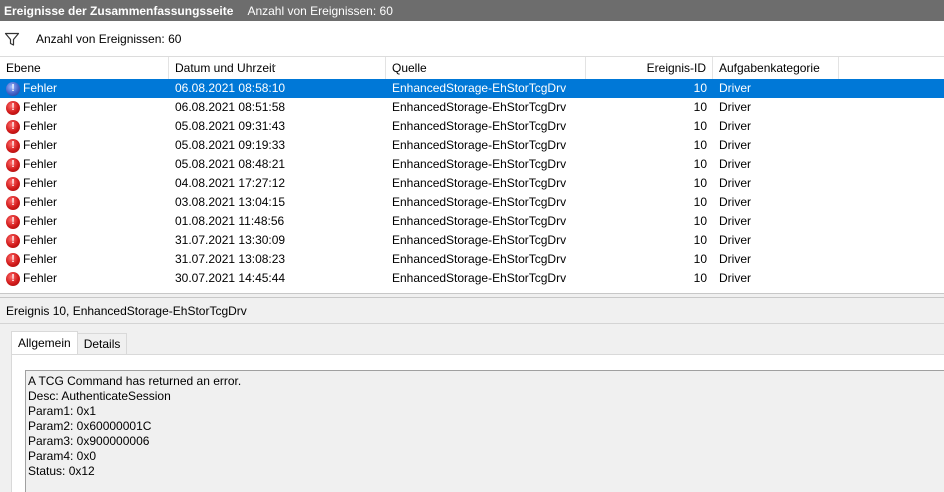  Describe the element at coordinates (44, 342) in the screenshot. I see `tab-general: Allgemein` at that location.